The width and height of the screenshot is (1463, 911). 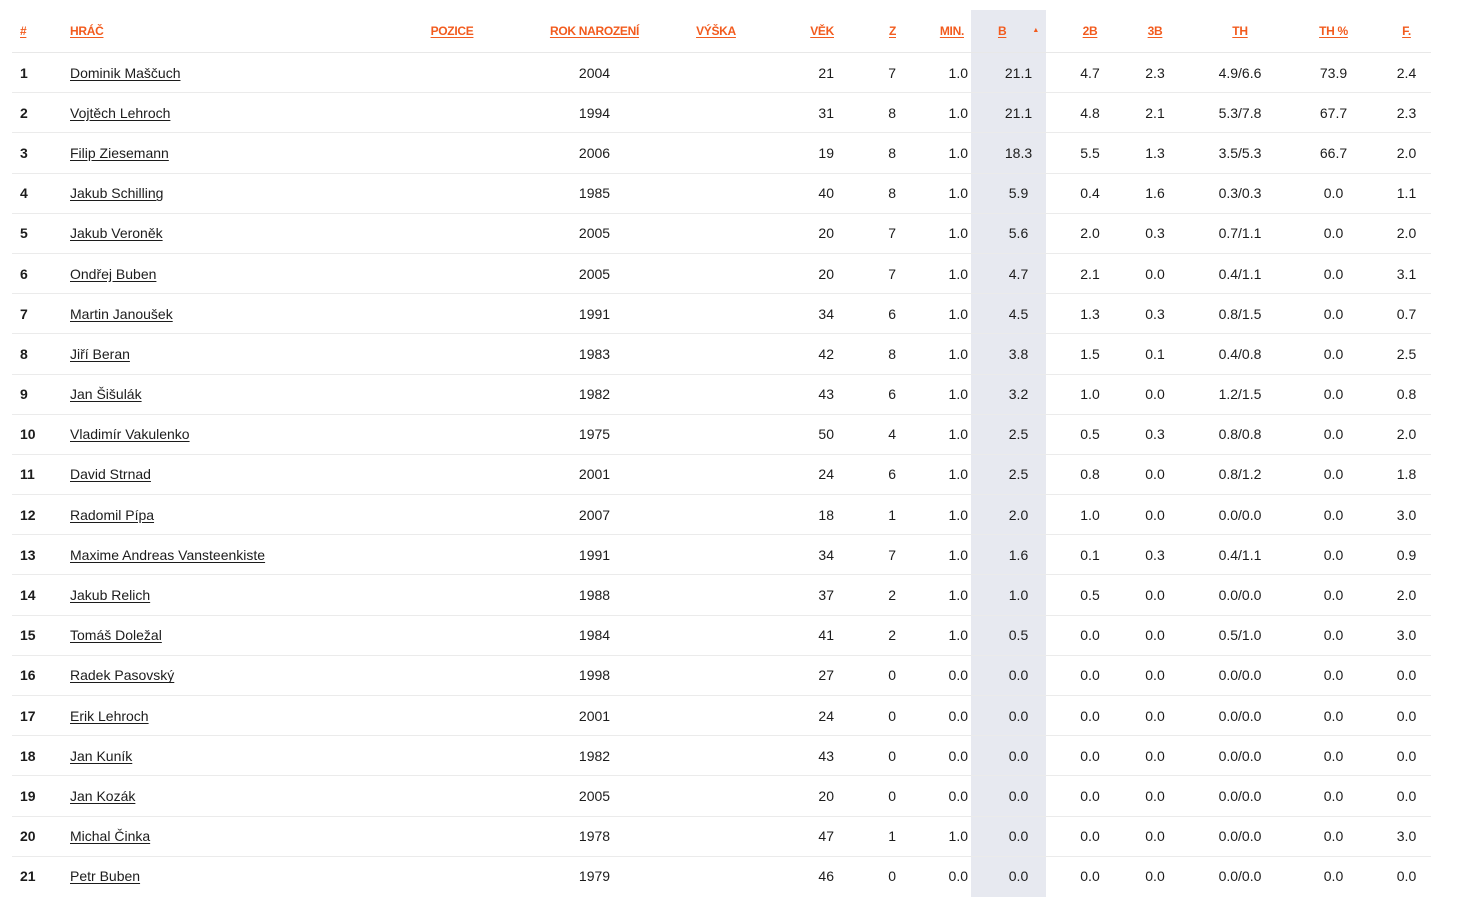 I want to click on cell-two-pointers: 0.4, so click(x=1090, y=193).